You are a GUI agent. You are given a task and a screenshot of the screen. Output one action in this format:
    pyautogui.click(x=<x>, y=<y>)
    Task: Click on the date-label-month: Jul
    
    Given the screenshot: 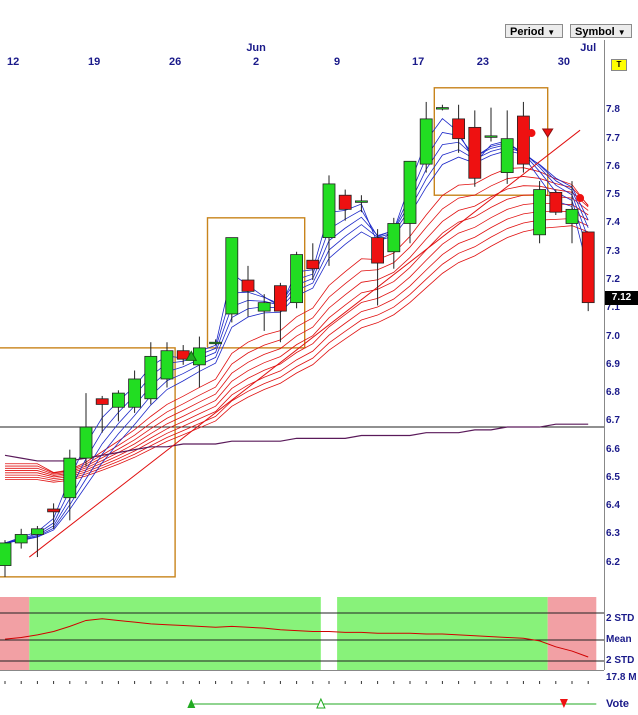 What is the action you would take?
    pyautogui.click(x=588, y=48)
    